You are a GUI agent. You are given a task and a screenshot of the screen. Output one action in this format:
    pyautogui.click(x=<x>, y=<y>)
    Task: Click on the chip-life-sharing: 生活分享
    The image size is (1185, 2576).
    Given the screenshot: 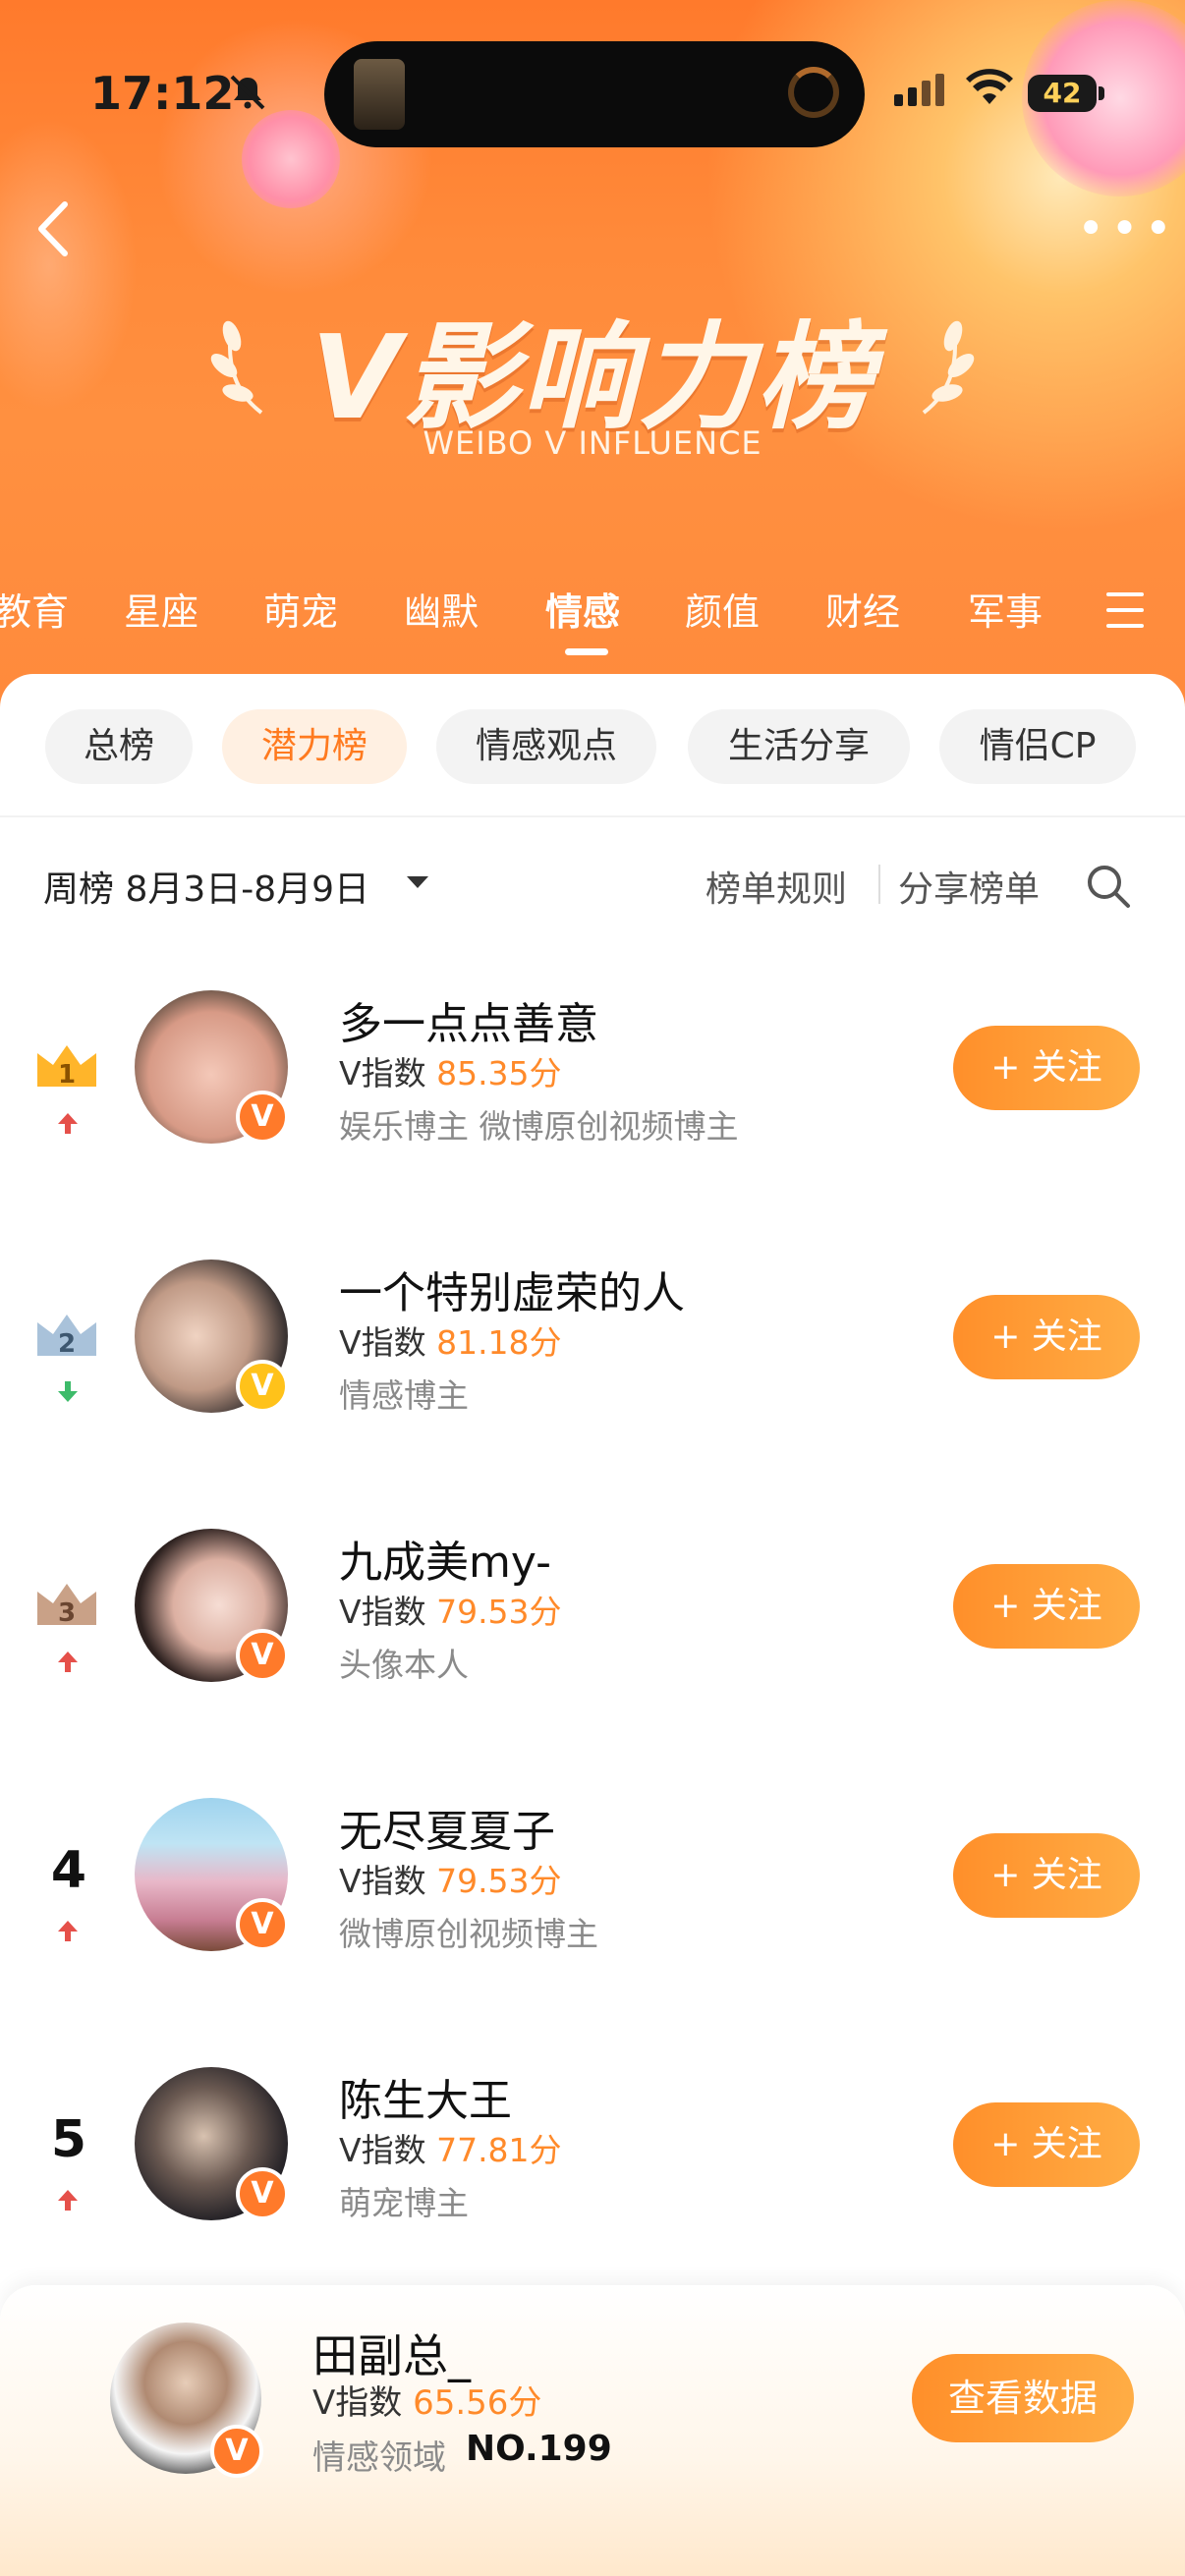 What is the action you would take?
    pyautogui.click(x=799, y=746)
    